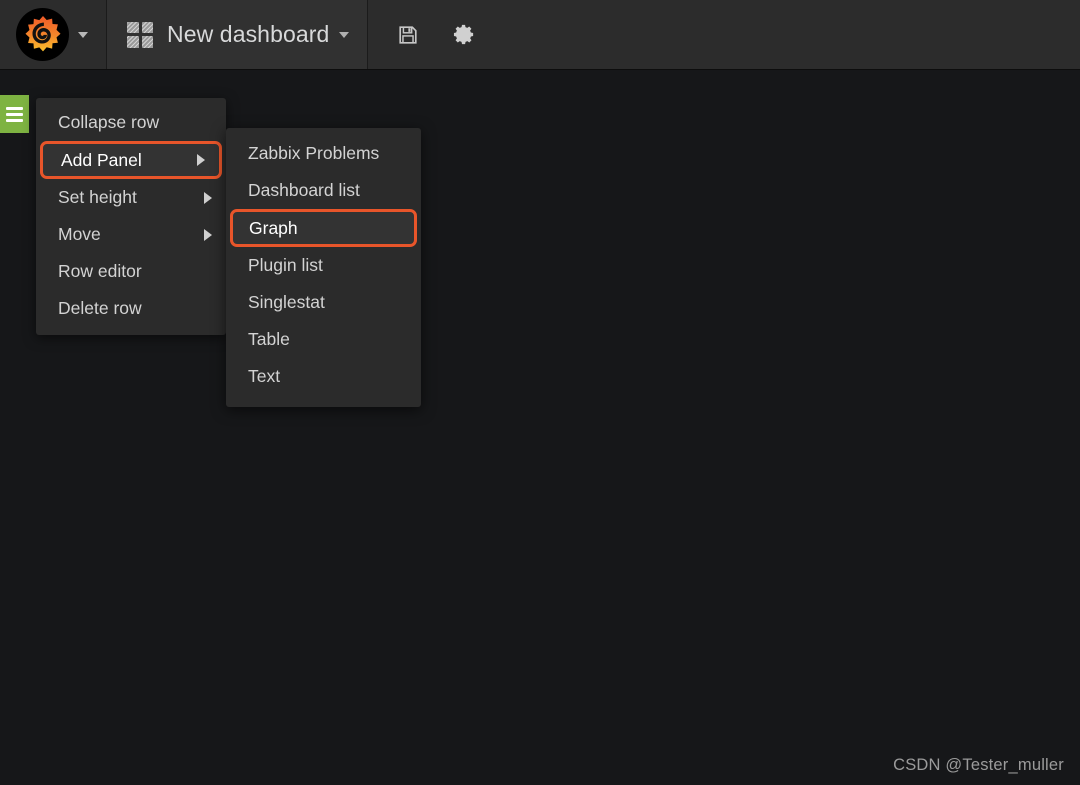 The image size is (1080, 785). What do you see at coordinates (264, 376) in the screenshot?
I see `menu-item-label: Text` at bounding box center [264, 376].